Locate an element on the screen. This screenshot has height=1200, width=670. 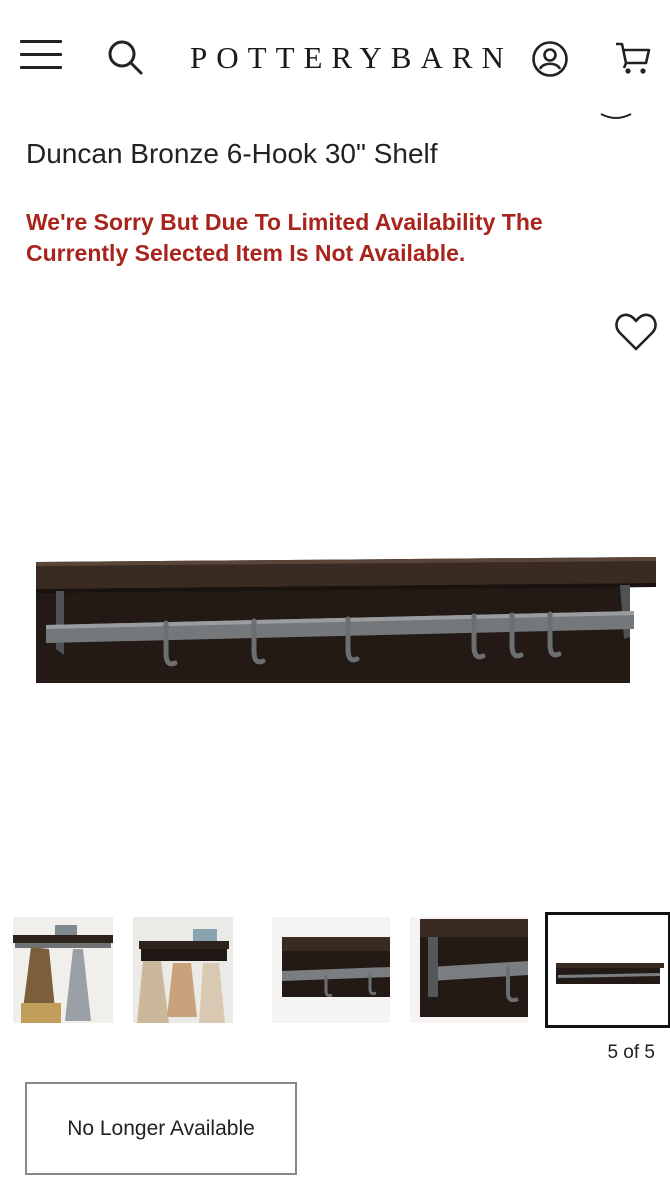
collapse-indicator-icon is located at coordinates (616, 113).